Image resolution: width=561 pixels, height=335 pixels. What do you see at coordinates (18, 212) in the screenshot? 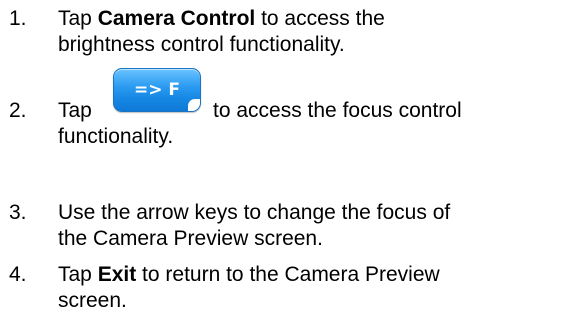
I see `step-number: 3.` at bounding box center [18, 212].